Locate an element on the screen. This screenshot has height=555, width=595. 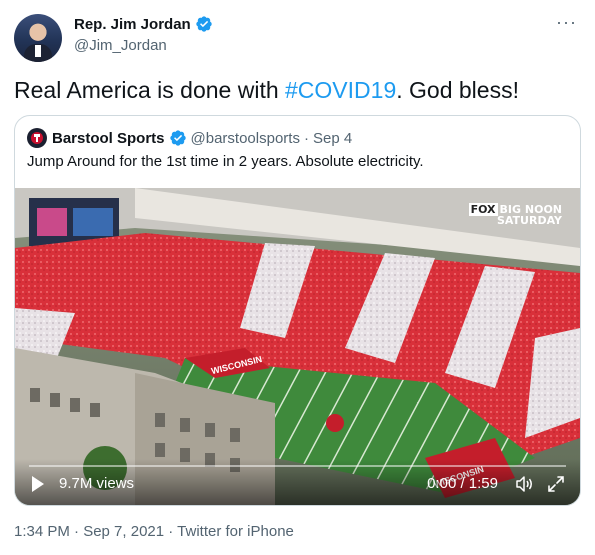
network-watermark: FOX BIG NOON SATURDAY is located at coordinates (515, 215).